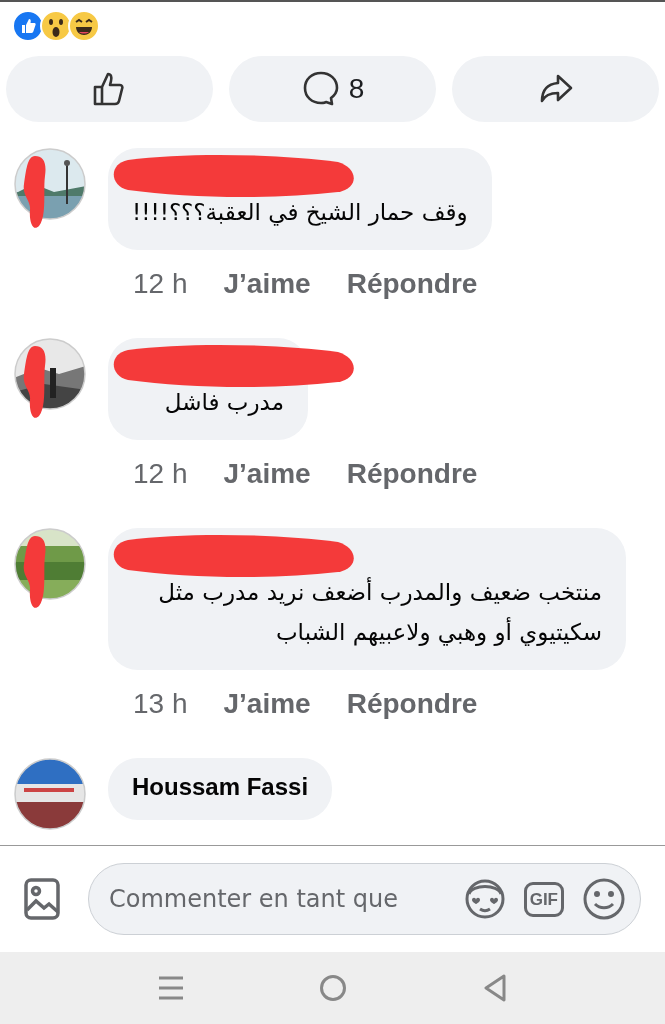 Image resolution: width=665 pixels, height=1024 pixels. Describe the element at coordinates (28, 26) in the screenshot. I see `like-reaction-icon` at that location.